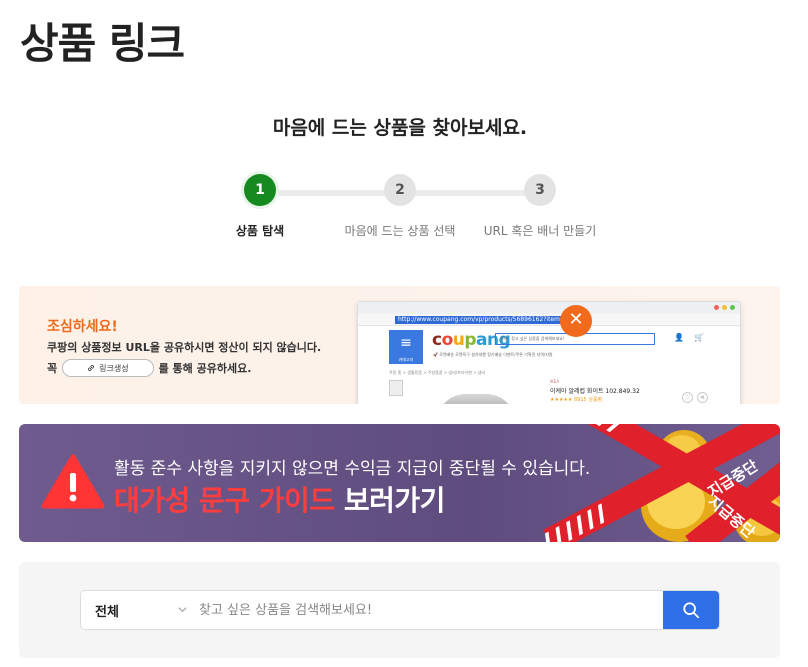 The width and height of the screenshot is (808, 667). Describe the element at coordinates (396, 388) in the screenshot. I see `mock-thumbnail` at that location.